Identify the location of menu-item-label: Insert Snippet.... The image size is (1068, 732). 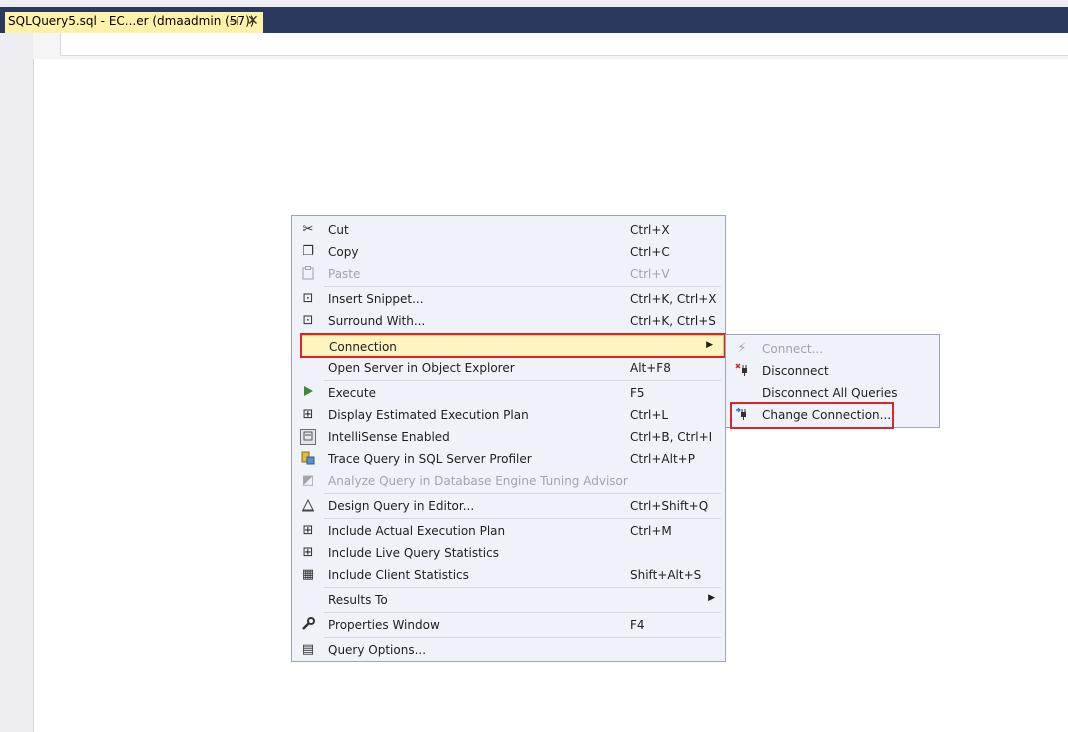
(376, 299).